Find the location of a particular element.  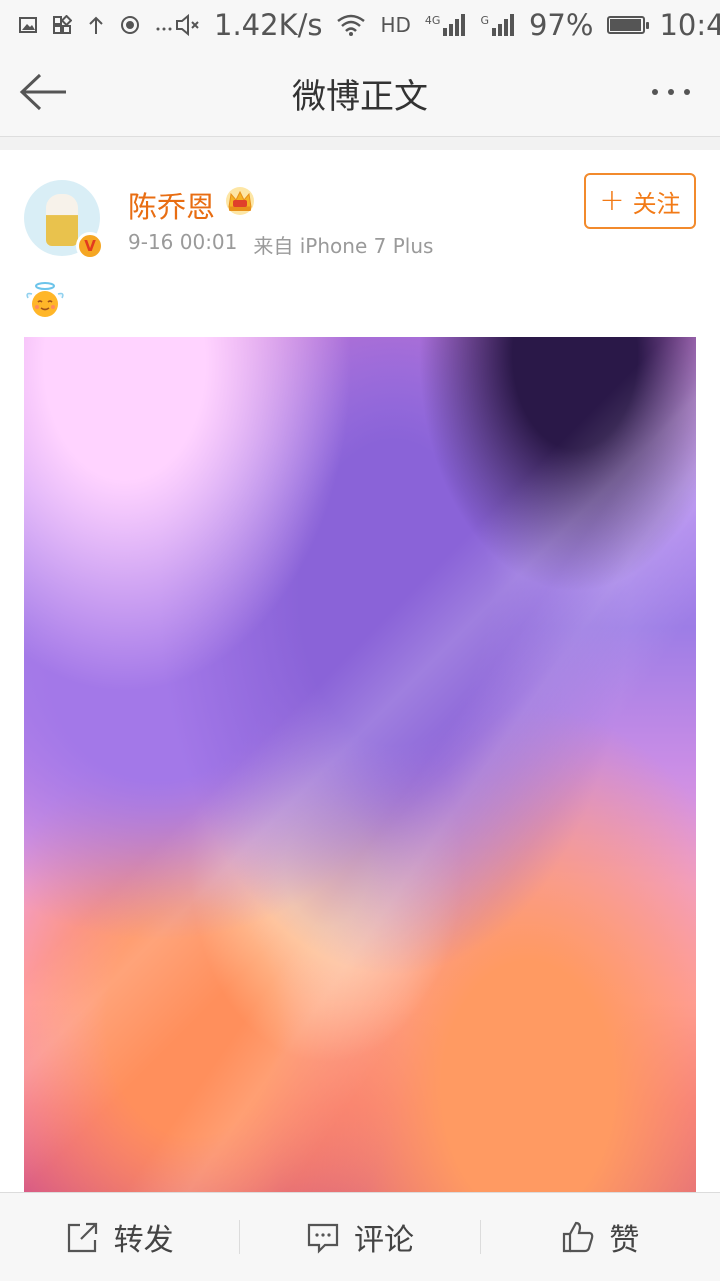

upload-arrow-icon is located at coordinates (96, 25).